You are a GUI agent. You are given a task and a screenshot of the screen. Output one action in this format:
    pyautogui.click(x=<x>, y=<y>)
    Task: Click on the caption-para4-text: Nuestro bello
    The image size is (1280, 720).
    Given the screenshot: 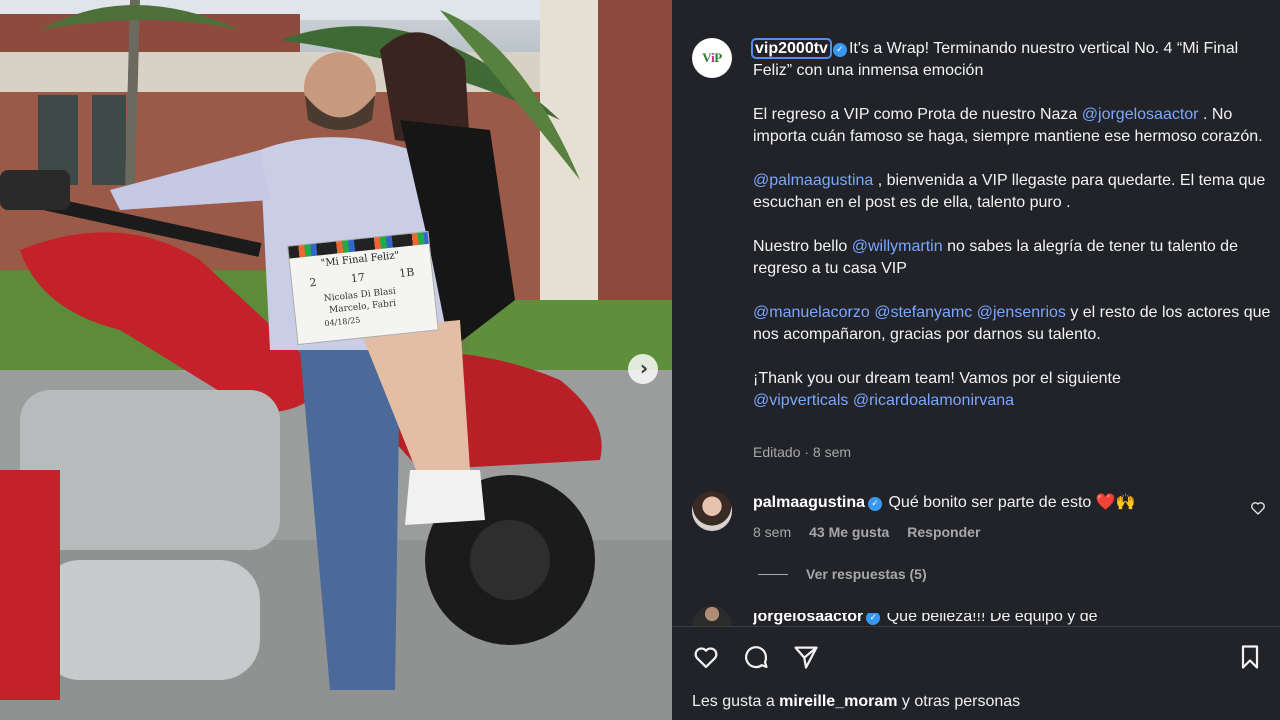 What is the action you would take?
    pyautogui.click(x=802, y=246)
    